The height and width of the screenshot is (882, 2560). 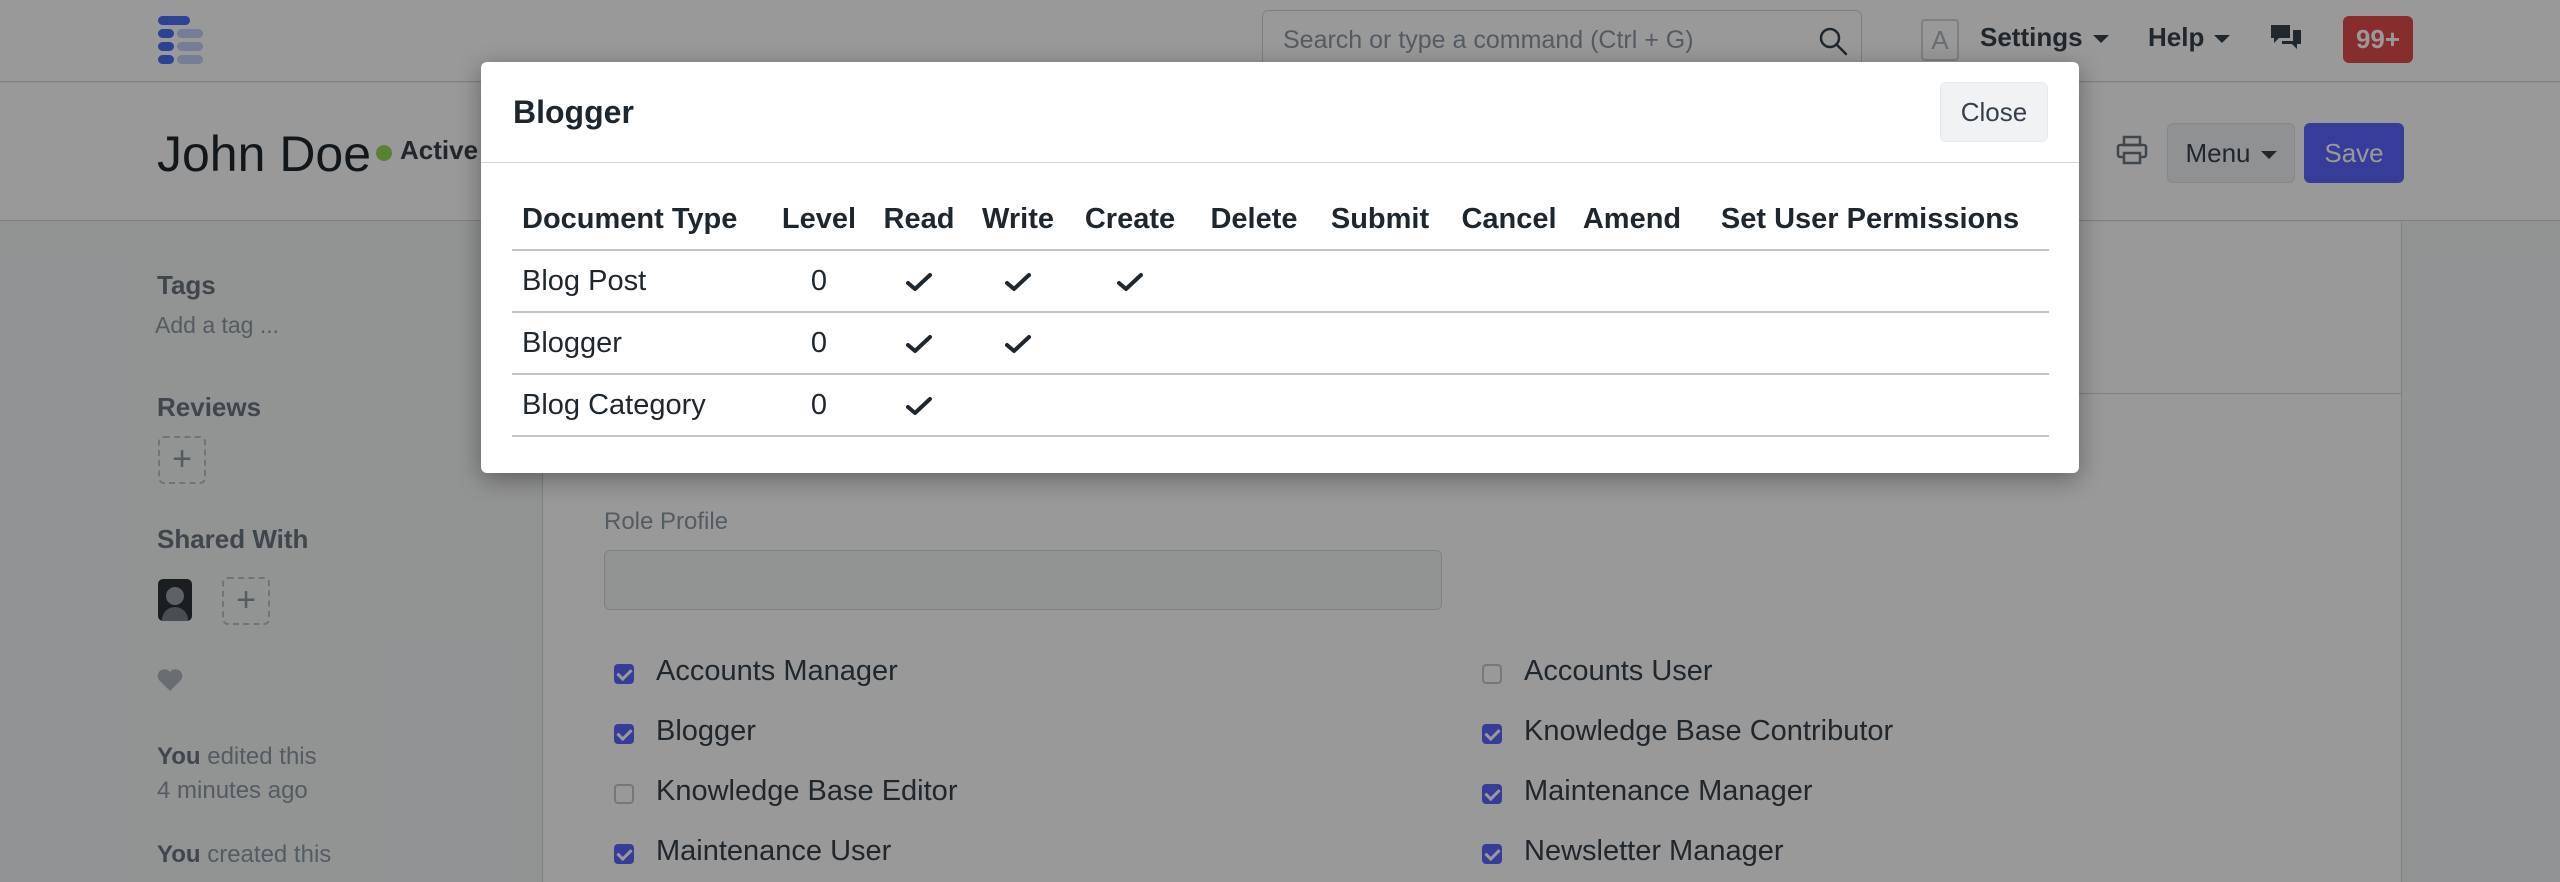 I want to click on document-type-cell: Blog Post, so click(x=640, y=281).